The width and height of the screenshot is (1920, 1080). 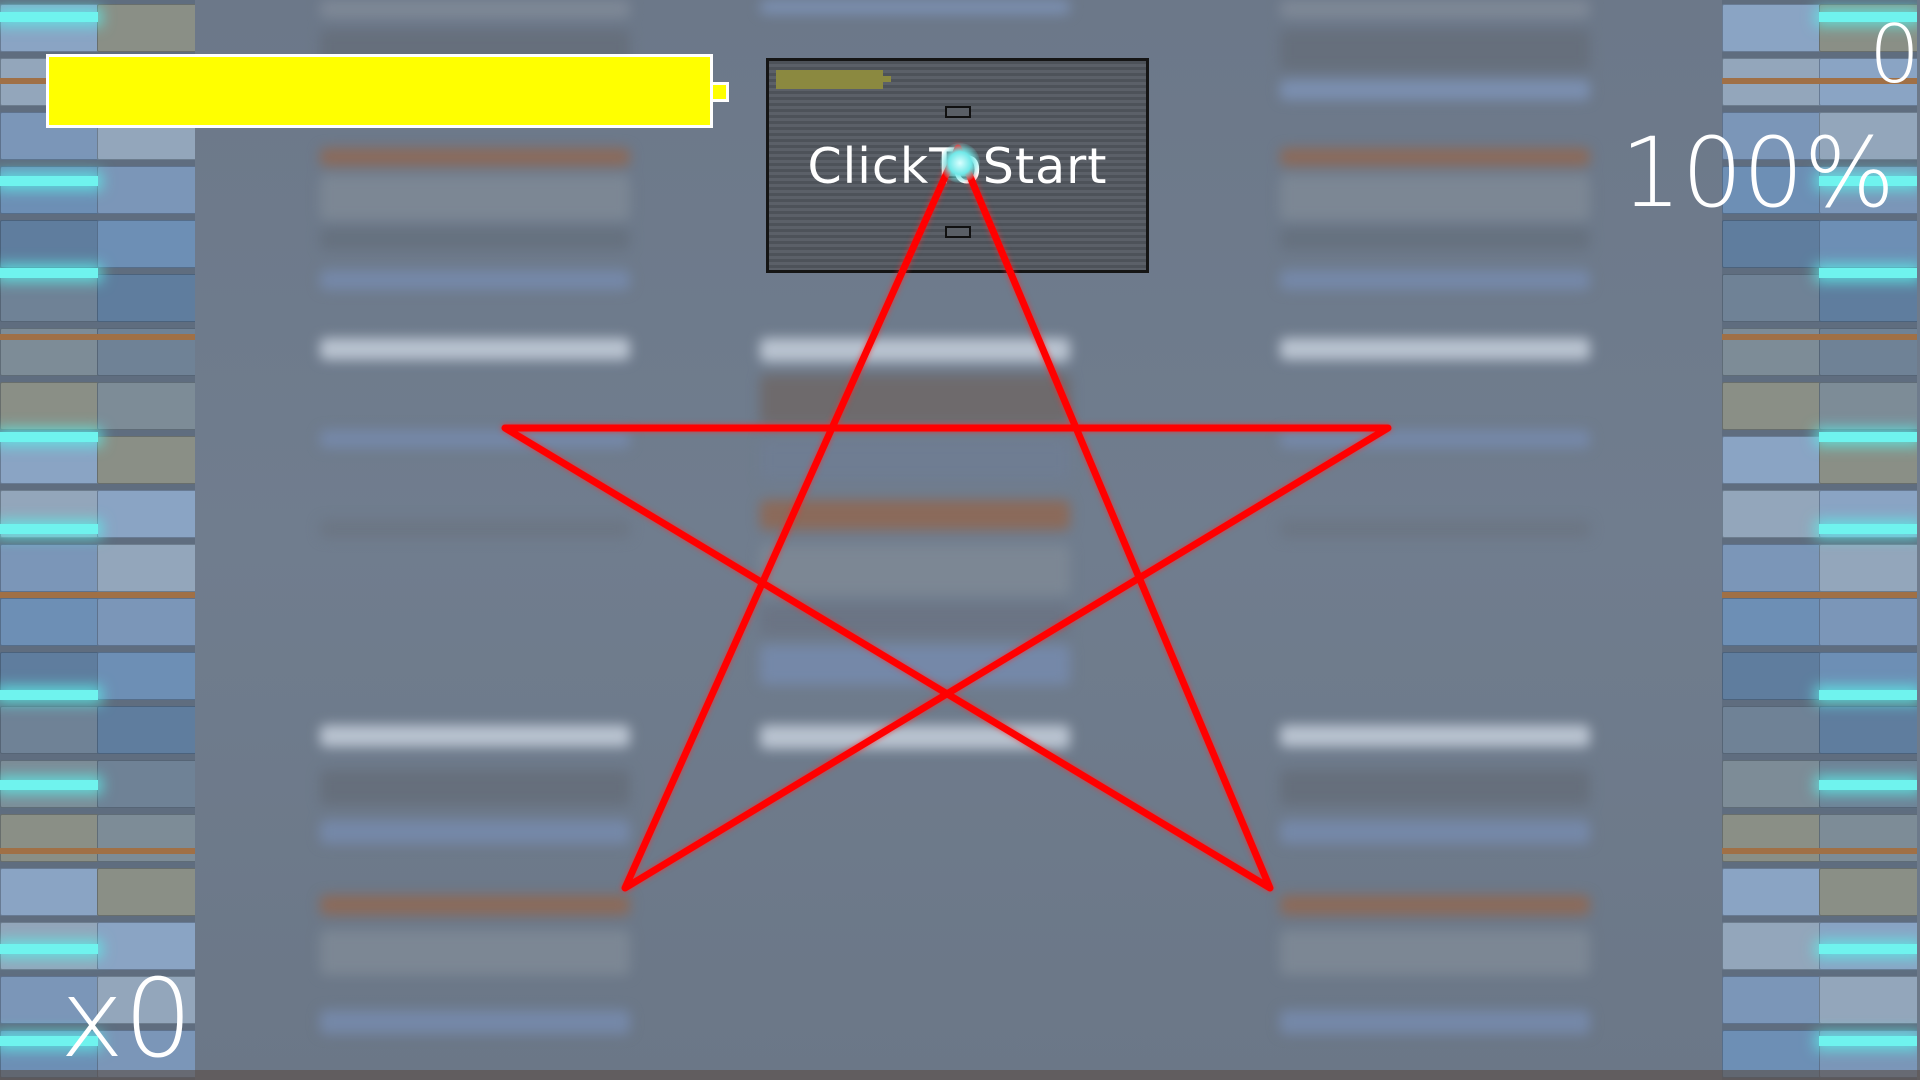 What do you see at coordinates (1757, 173) in the screenshot?
I see `accuracy-display: 100%` at bounding box center [1757, 173].